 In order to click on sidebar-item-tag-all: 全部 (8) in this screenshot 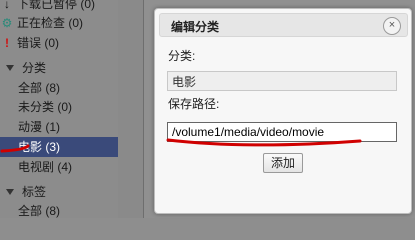, I will do `click(39, 211)`.